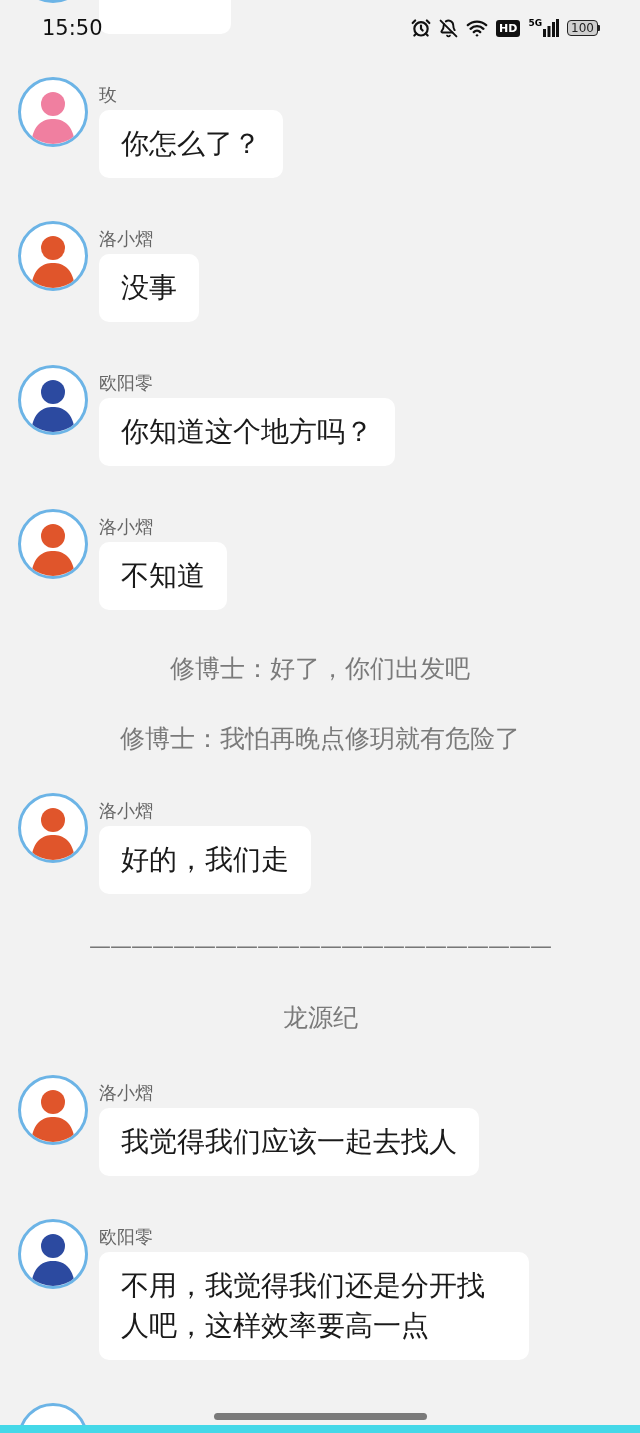 The image size is (640, 1433). Describe the element at coordinates (551, 28) in the screenshot. I see `signal-icon` at that location.